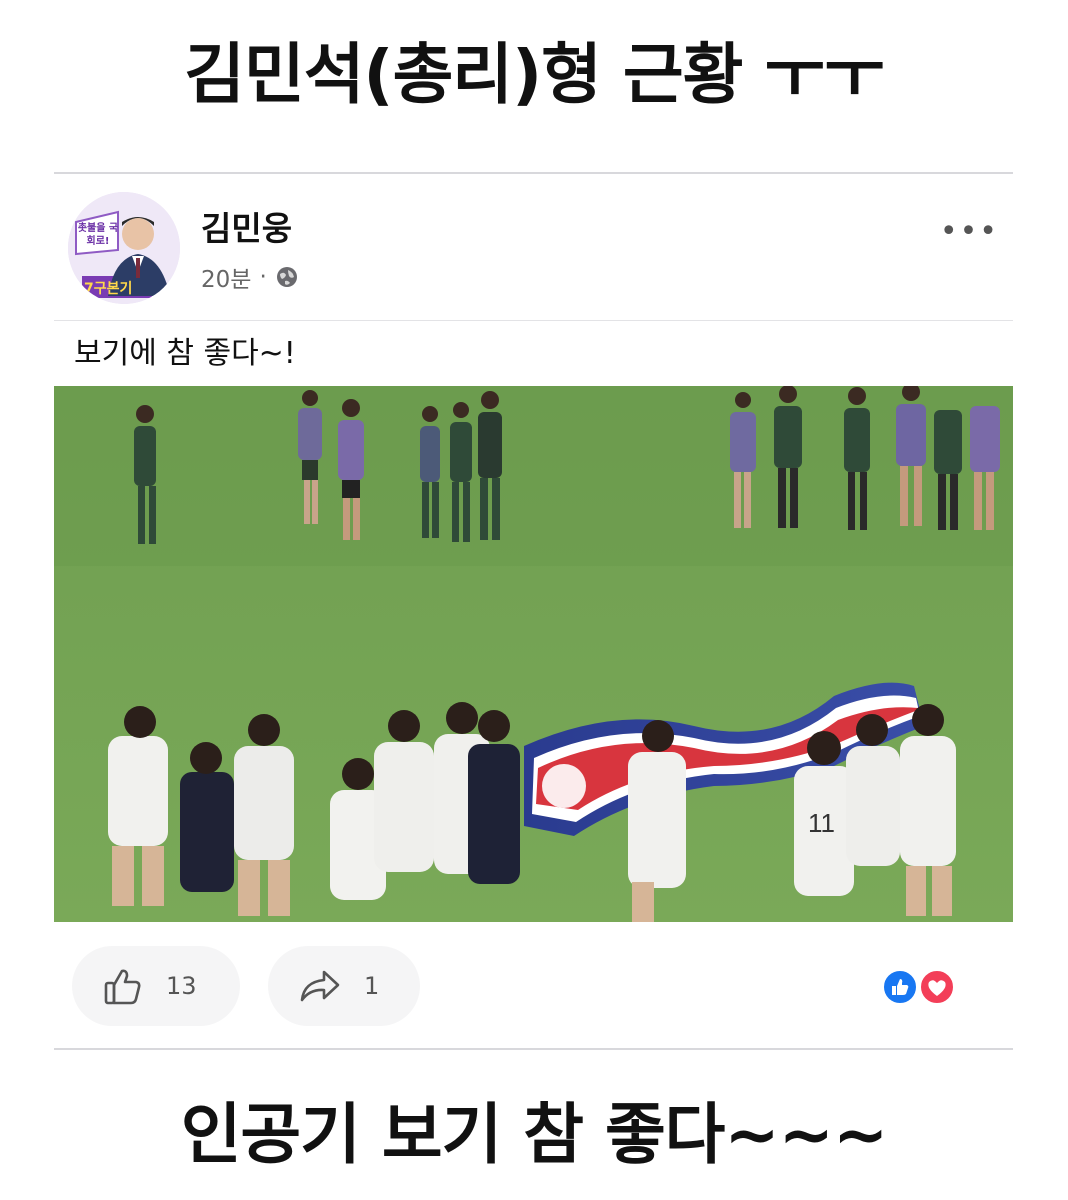 This screenshot has width=1068, height=1200. I want to click on post-meta: 20분 ·, so click(250, 277).